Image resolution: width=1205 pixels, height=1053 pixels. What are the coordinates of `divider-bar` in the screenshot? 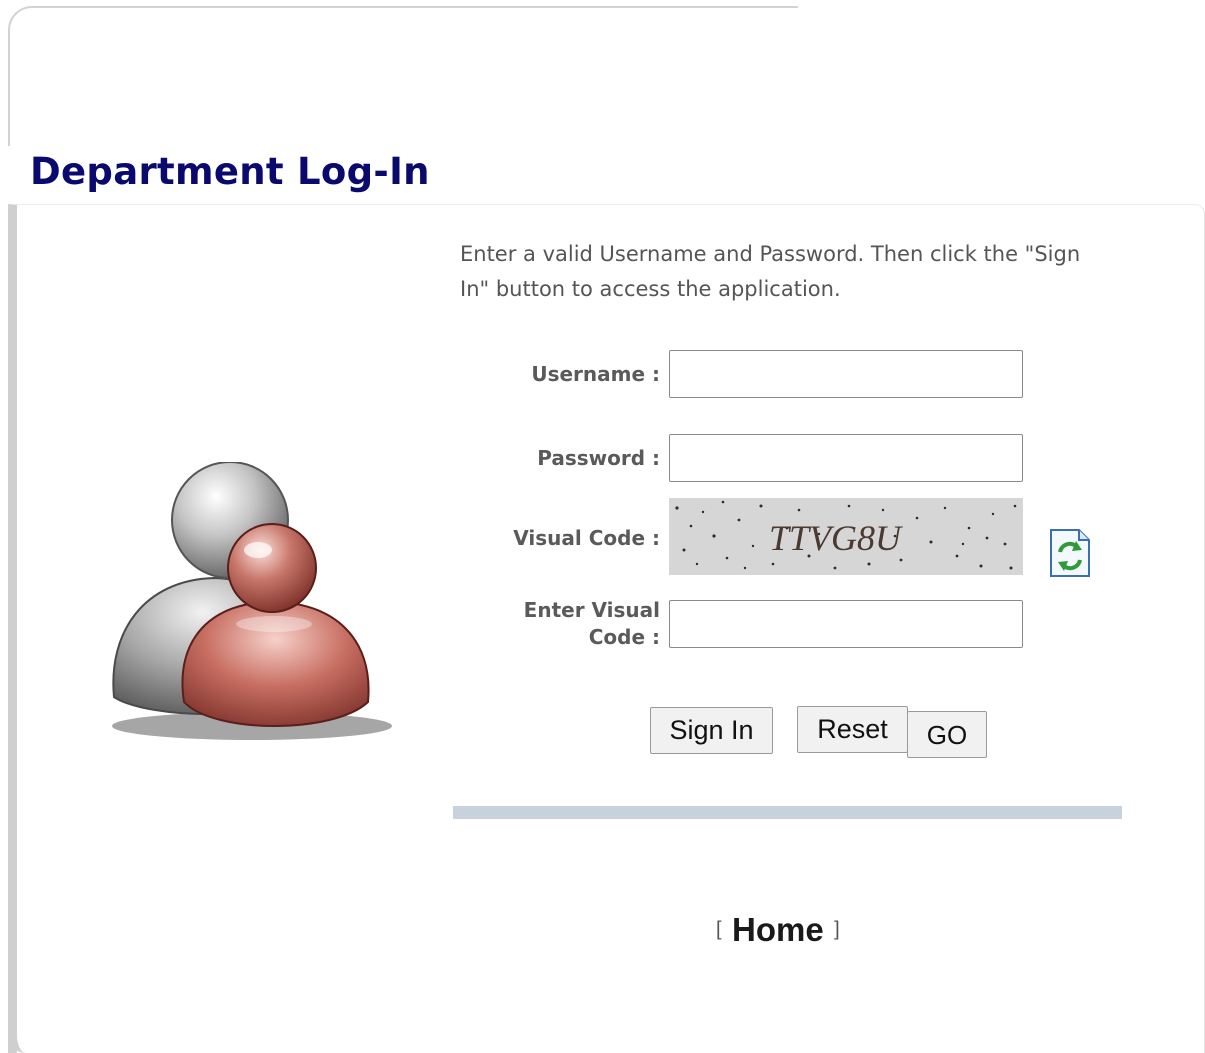 It's located at (787, 812).